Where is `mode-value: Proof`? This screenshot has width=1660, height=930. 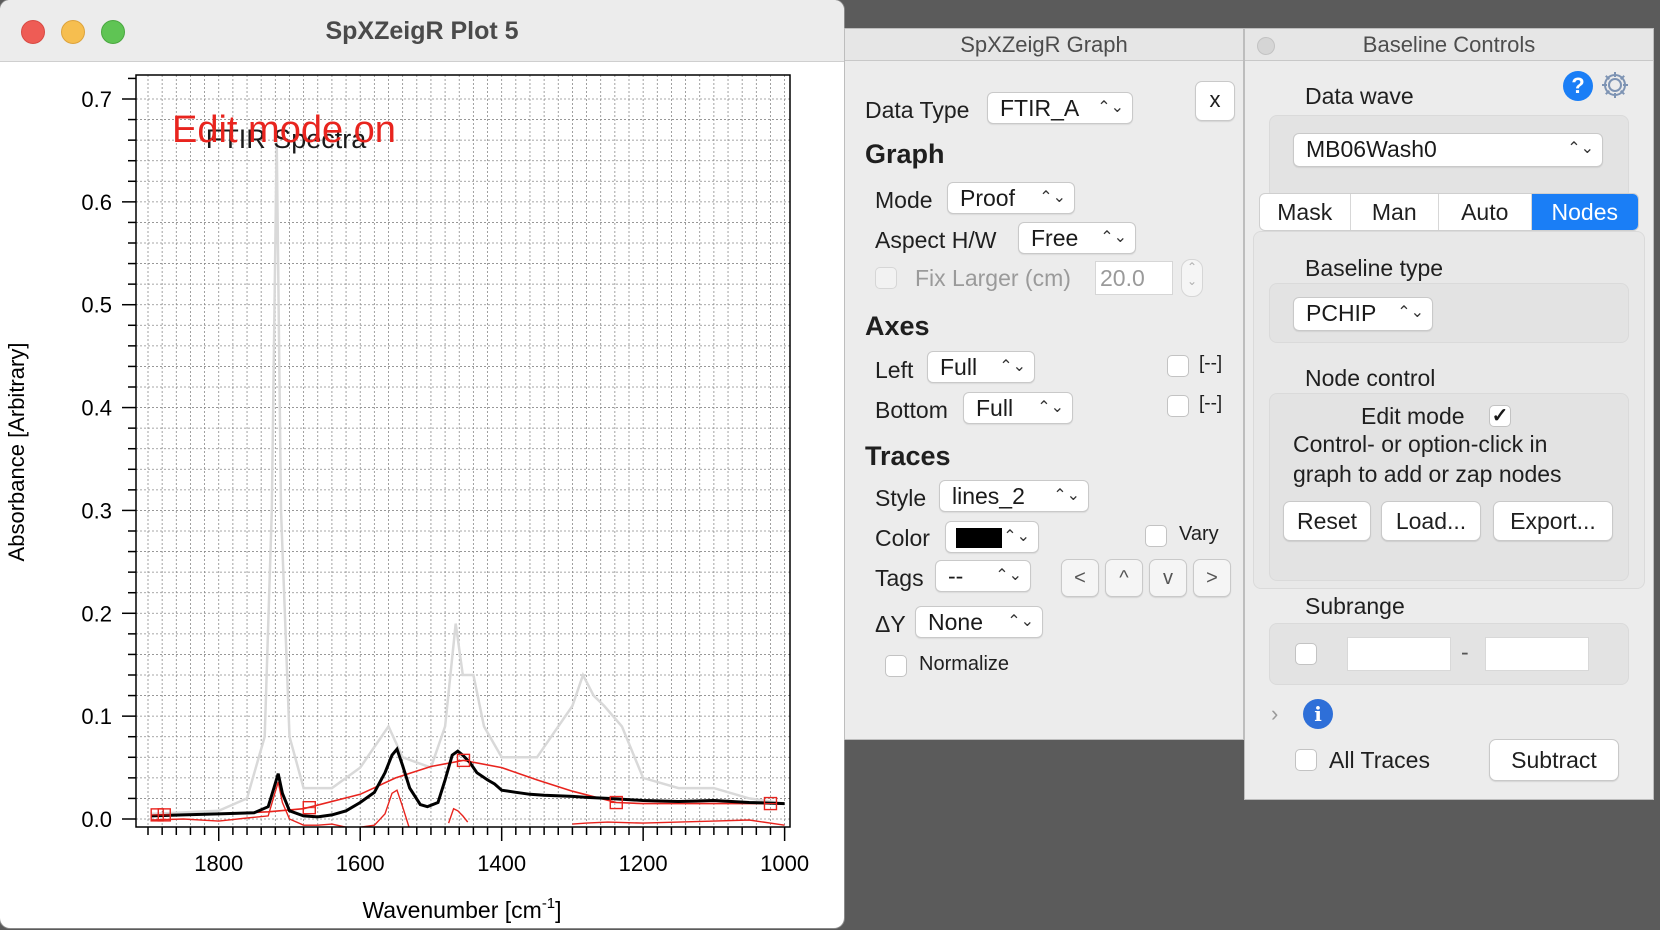
mode-value: Proof is located at coordinates (987, 198).